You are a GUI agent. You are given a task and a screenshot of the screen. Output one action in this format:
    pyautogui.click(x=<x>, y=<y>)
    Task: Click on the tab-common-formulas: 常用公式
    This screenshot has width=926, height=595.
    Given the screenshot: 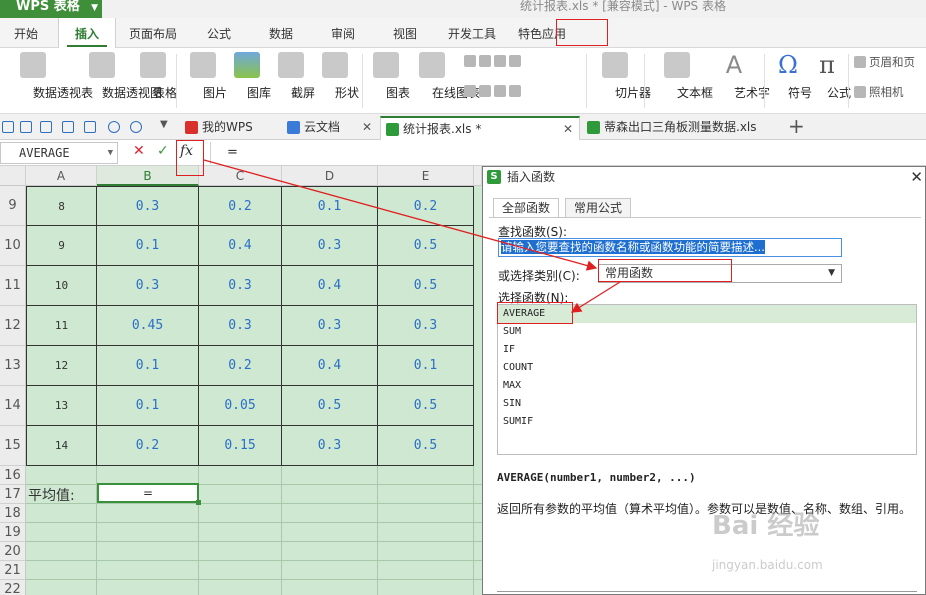 What is the action you would take?
    pyautogui.click(x=598, y=208)
    